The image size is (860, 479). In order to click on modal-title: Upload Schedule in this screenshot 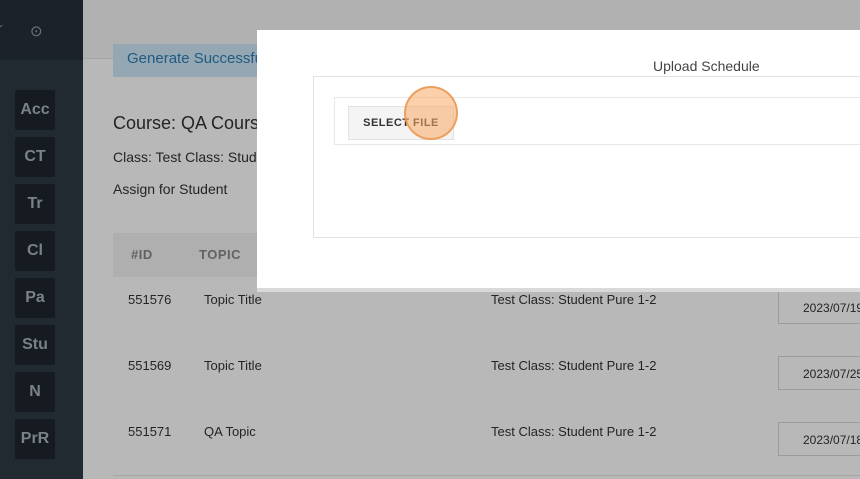, I will do `click(706, 66)`.